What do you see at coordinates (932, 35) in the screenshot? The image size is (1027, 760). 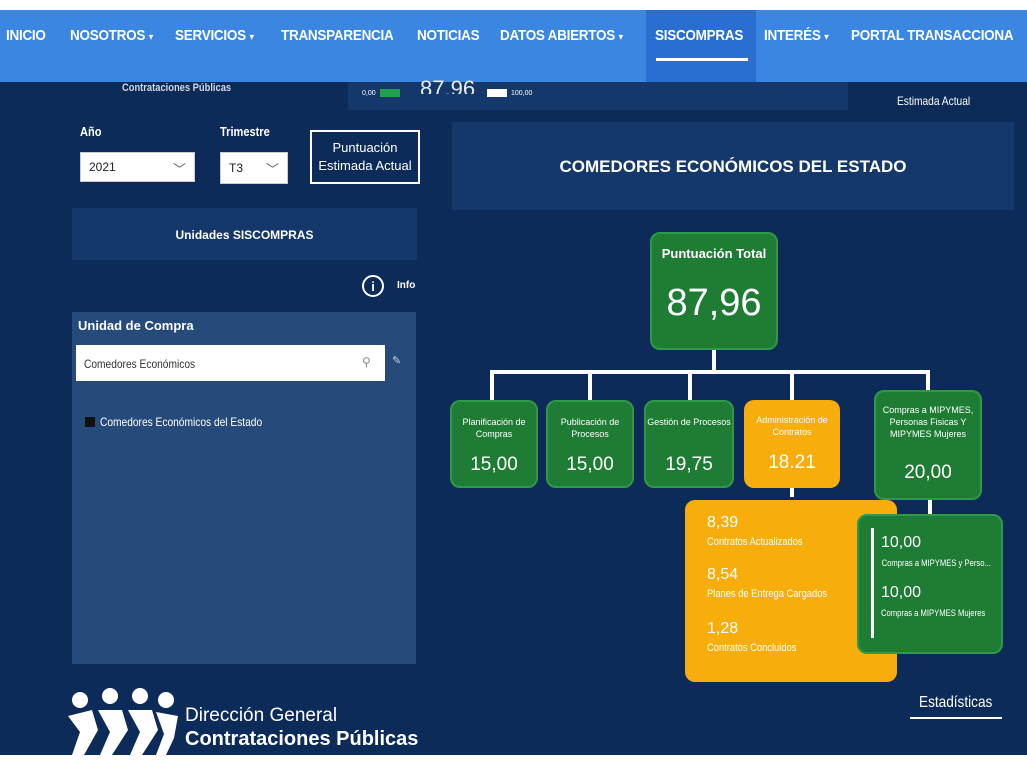 I see `nav-item-portal-transaccional: PORTAL TRANSACCIONA` at bounding box center [932, 35].